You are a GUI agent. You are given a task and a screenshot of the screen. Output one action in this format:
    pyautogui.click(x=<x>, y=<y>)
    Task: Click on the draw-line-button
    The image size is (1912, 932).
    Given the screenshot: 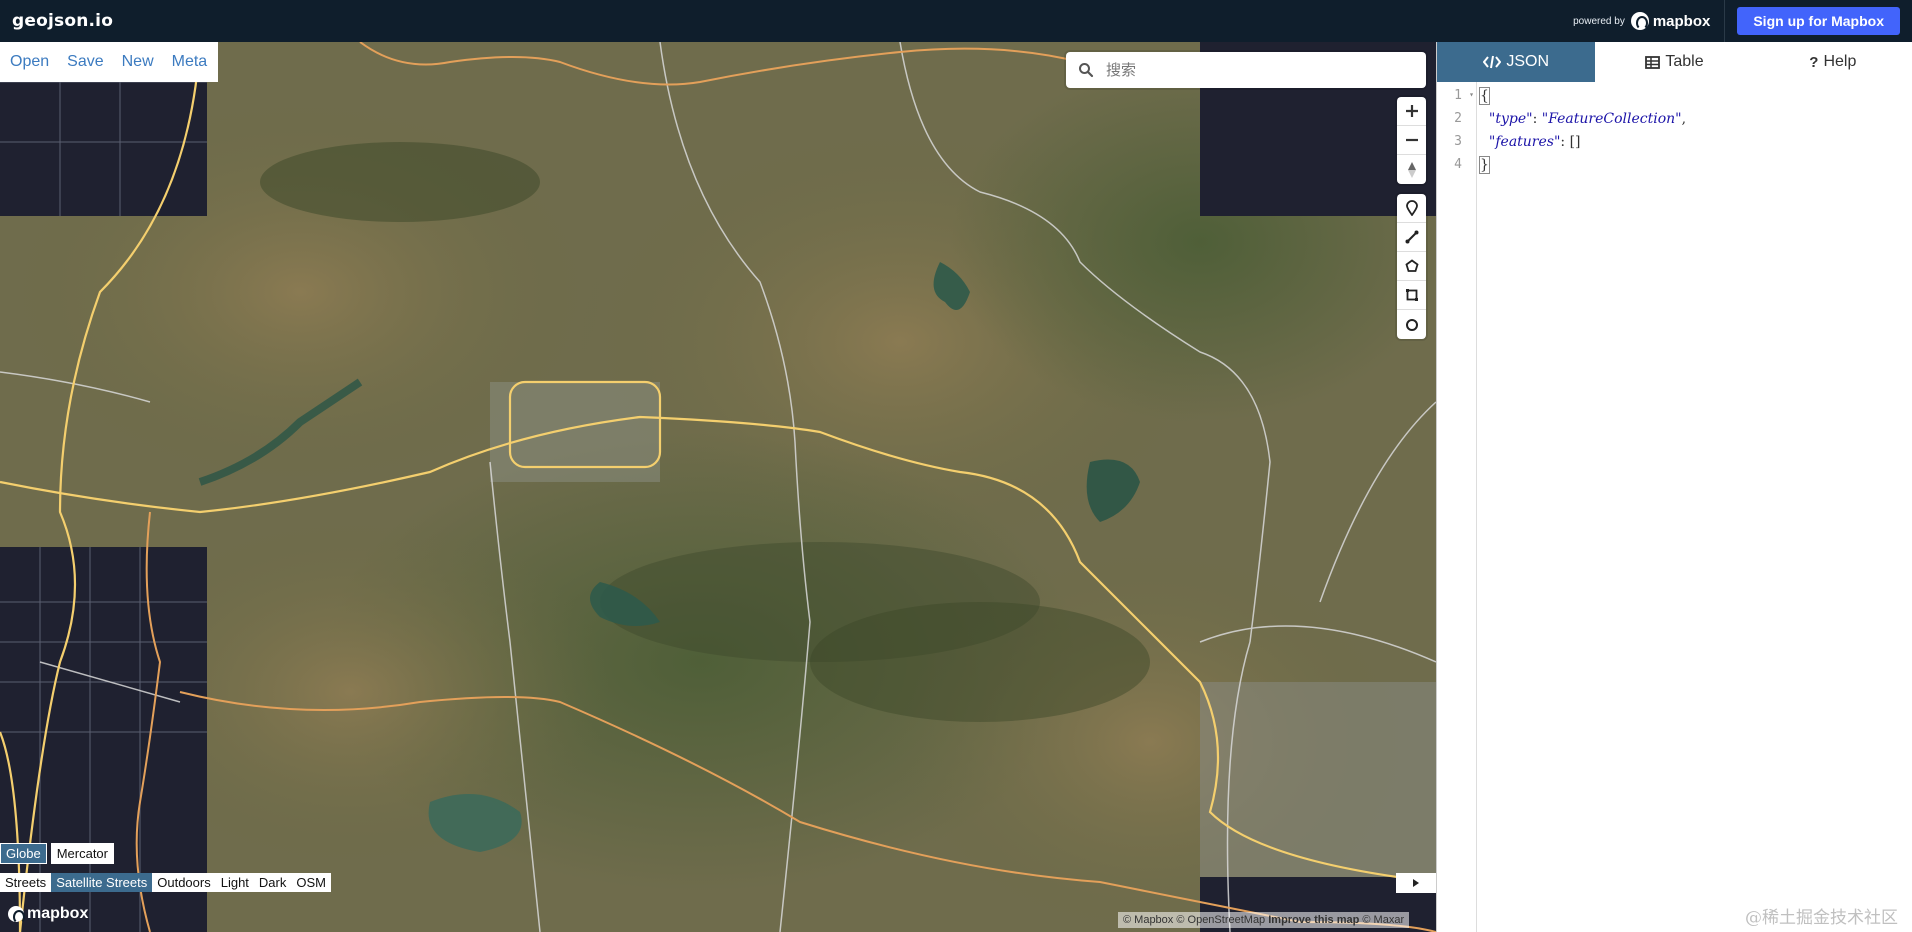 What is the action you would take?
    pyautogui.click(x=1411, y=237)
    